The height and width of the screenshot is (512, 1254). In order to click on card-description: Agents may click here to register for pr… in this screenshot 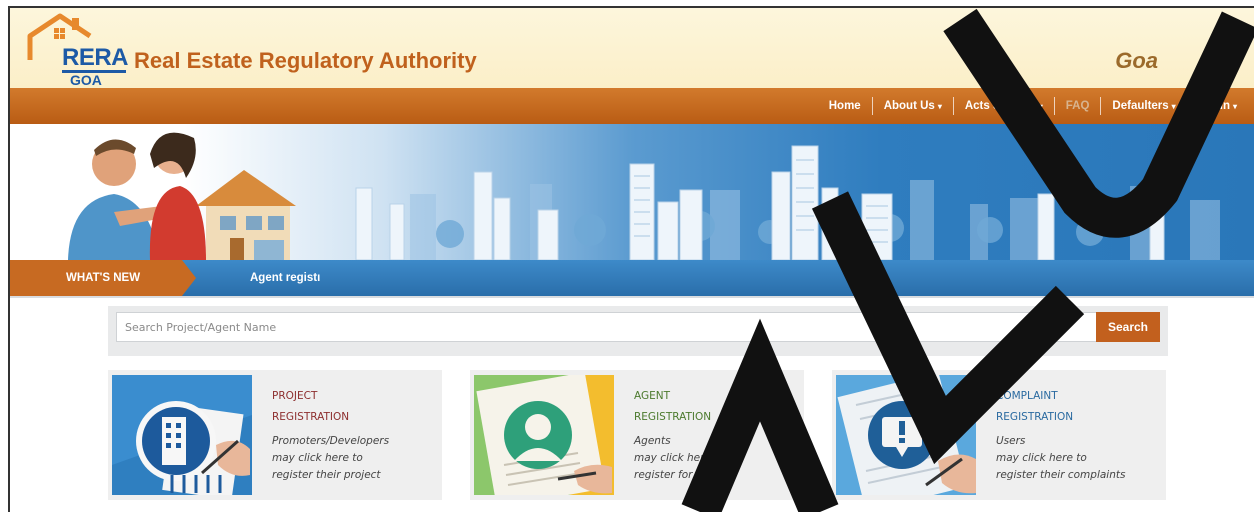, I will do `click(719, 458)`.